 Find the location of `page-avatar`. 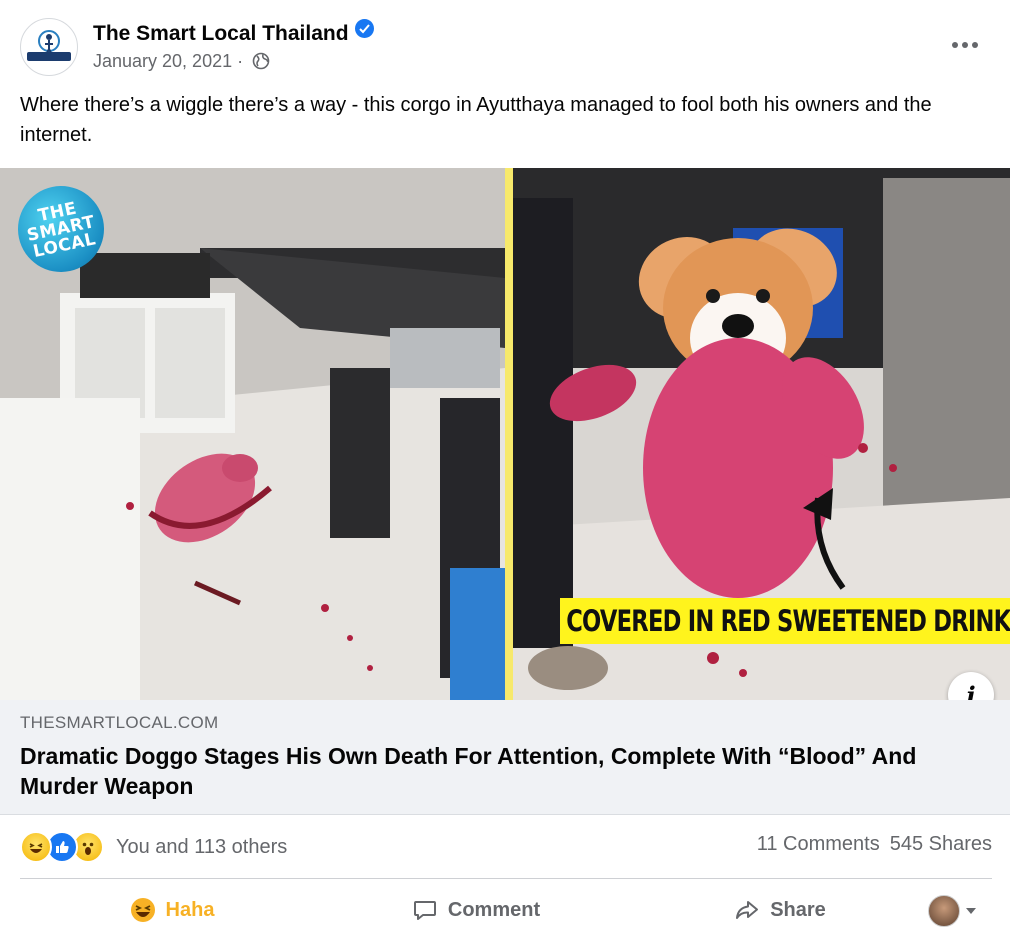

page-avatar is located at coordinates (49, 47).